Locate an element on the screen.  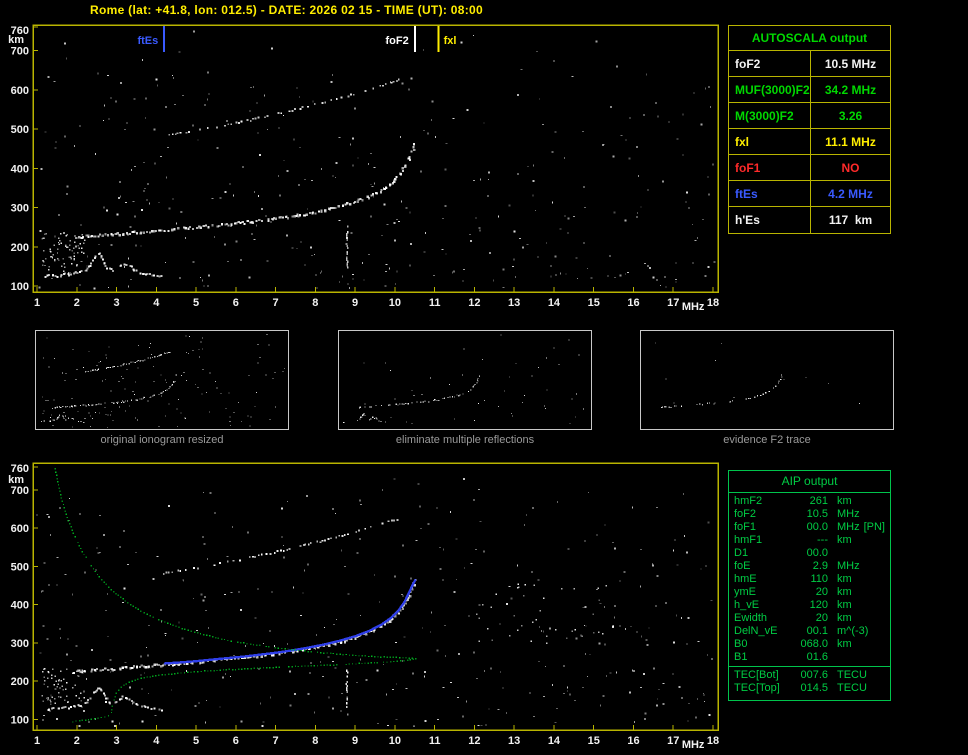
autoscala-output-title: AUTOSCALA output is located at coordinates (809, 38).